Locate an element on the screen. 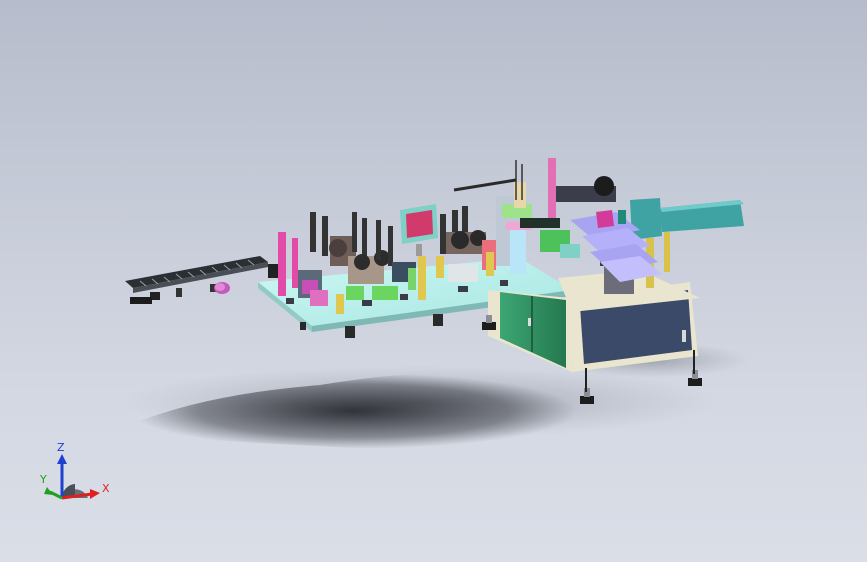 This screenshot has width=867, height=562. infeed-conveyor is located at coordinates (196, 280).